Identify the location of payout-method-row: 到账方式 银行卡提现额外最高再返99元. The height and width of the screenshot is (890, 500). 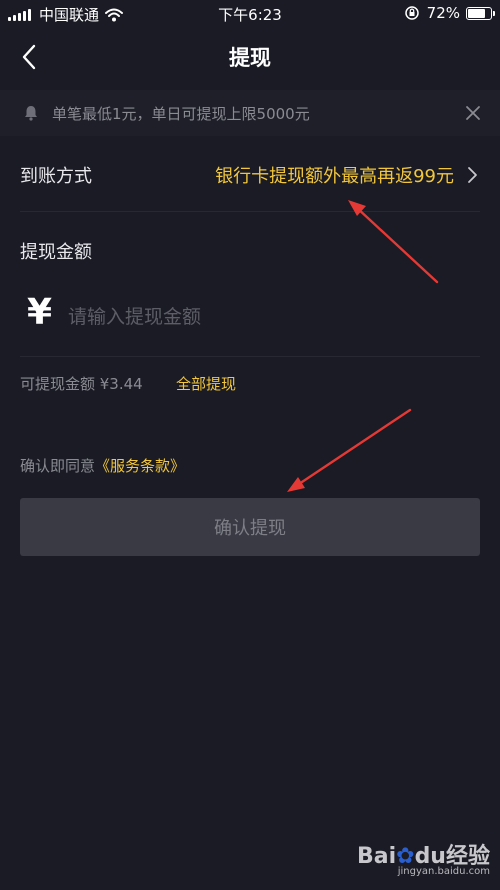
(251, 175).